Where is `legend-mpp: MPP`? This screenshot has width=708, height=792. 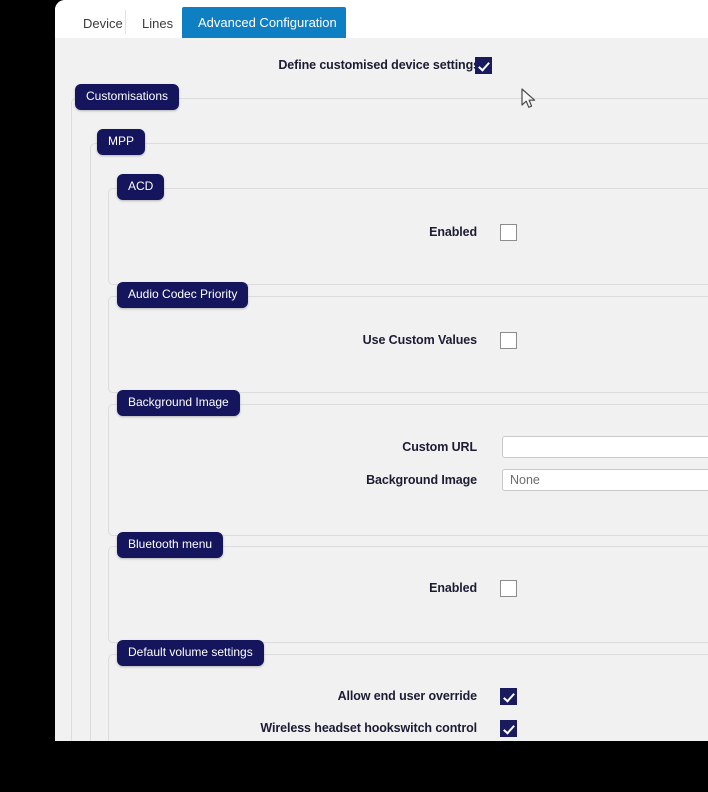
legend-mpp: MPP is located at coordinates (121, 142).